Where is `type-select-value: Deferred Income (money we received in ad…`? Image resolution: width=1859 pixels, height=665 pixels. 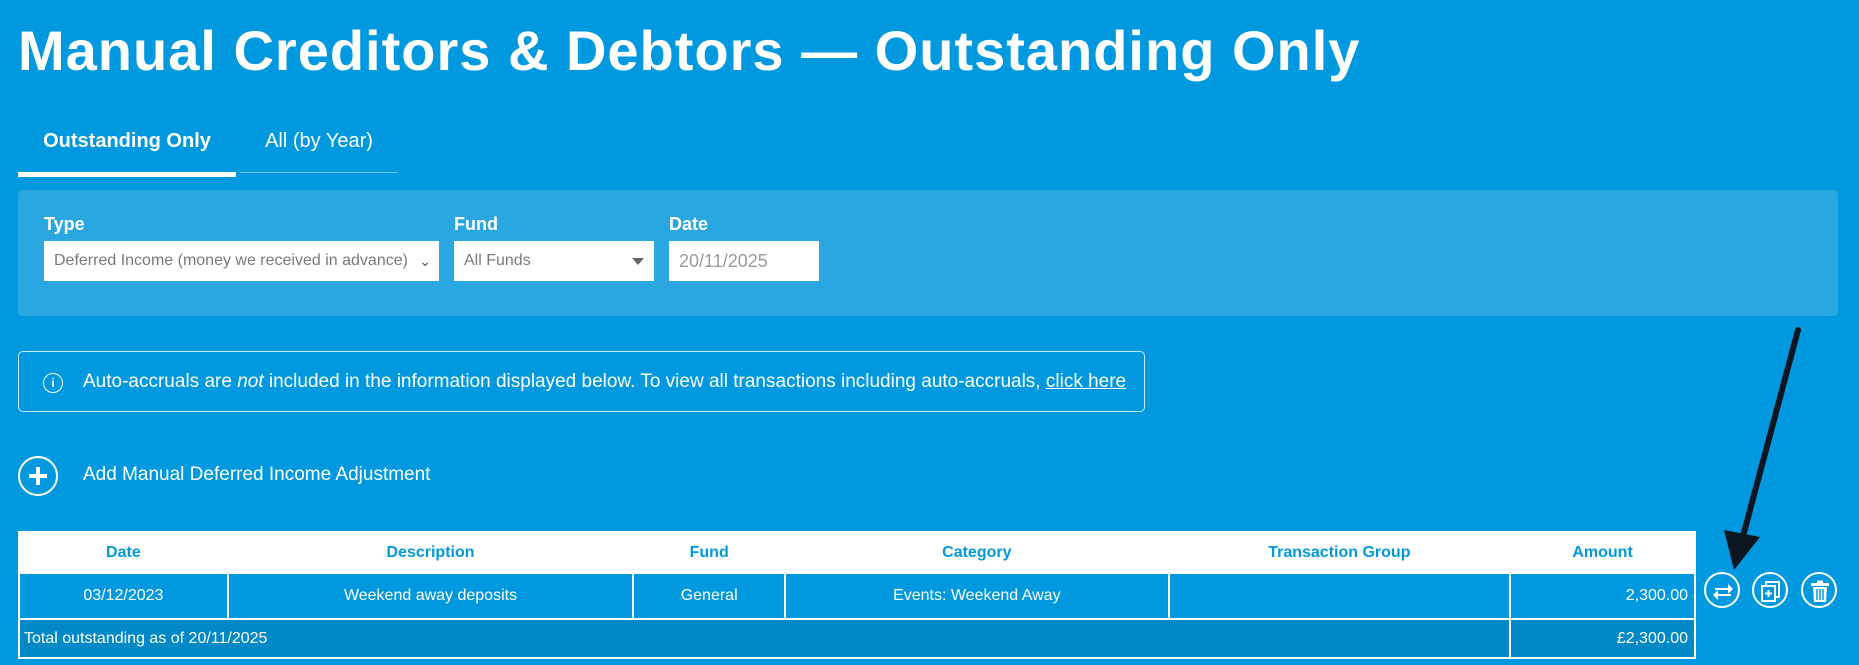
type-select-value: Deferred Income (money we received in ad… is located at coordinates (231, 260).